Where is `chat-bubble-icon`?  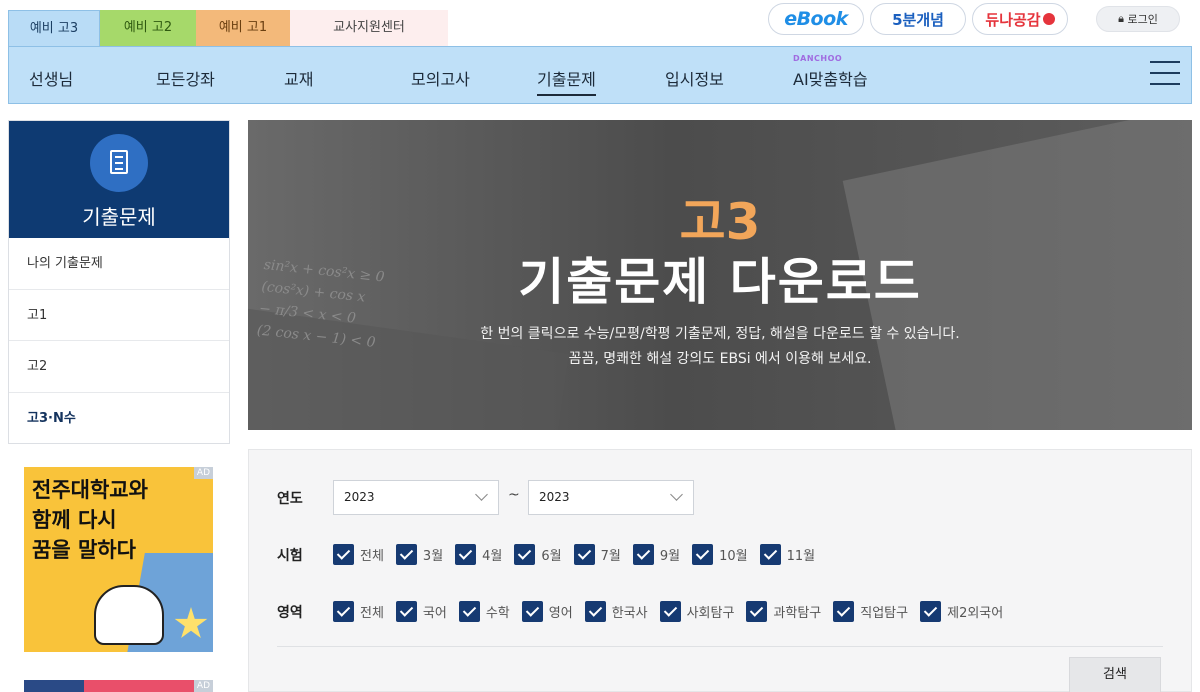 chat-bubble-icon is located at coordinates (1048, 19).